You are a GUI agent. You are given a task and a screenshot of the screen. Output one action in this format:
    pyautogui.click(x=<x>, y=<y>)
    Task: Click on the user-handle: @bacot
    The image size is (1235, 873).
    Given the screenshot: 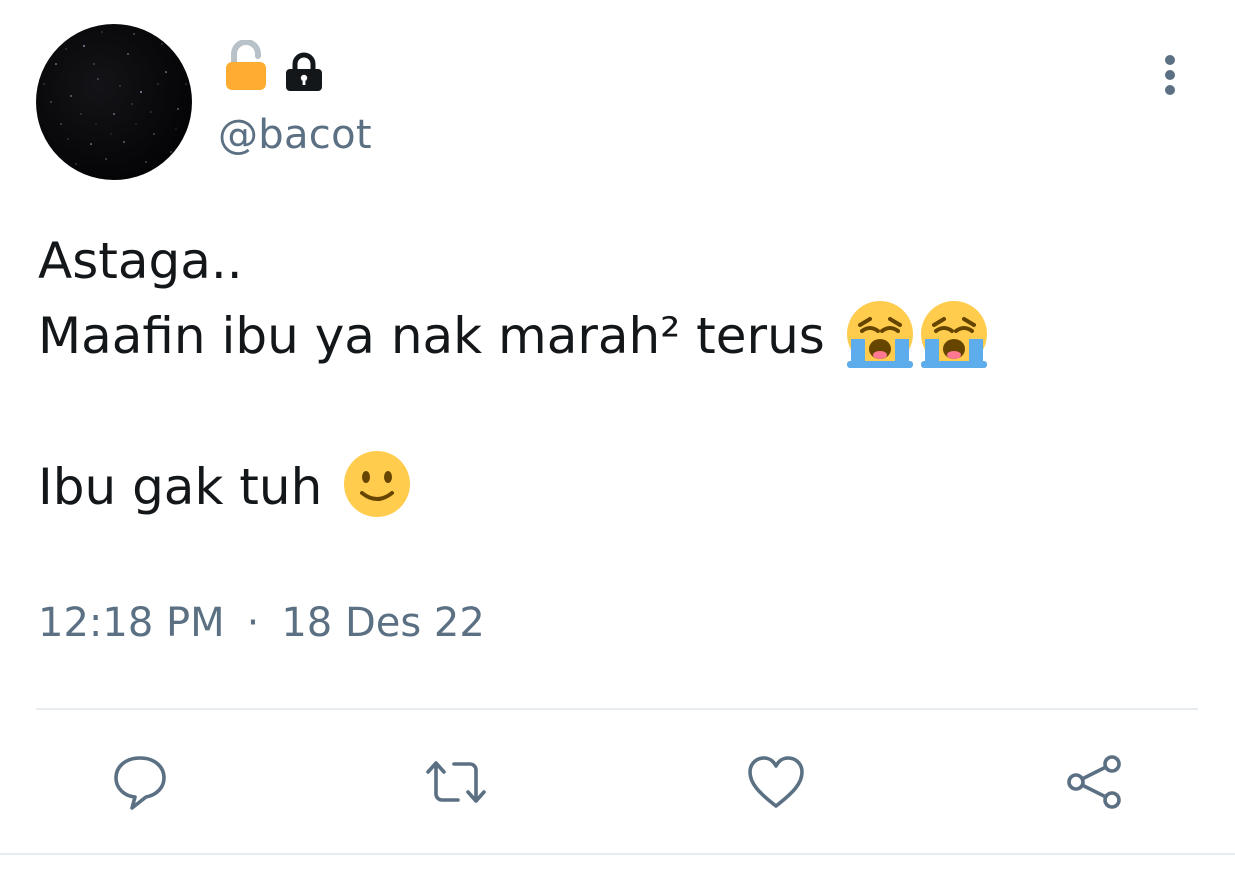 What is the action you would take?
    pyautogui.click(x=295, y=135)
    